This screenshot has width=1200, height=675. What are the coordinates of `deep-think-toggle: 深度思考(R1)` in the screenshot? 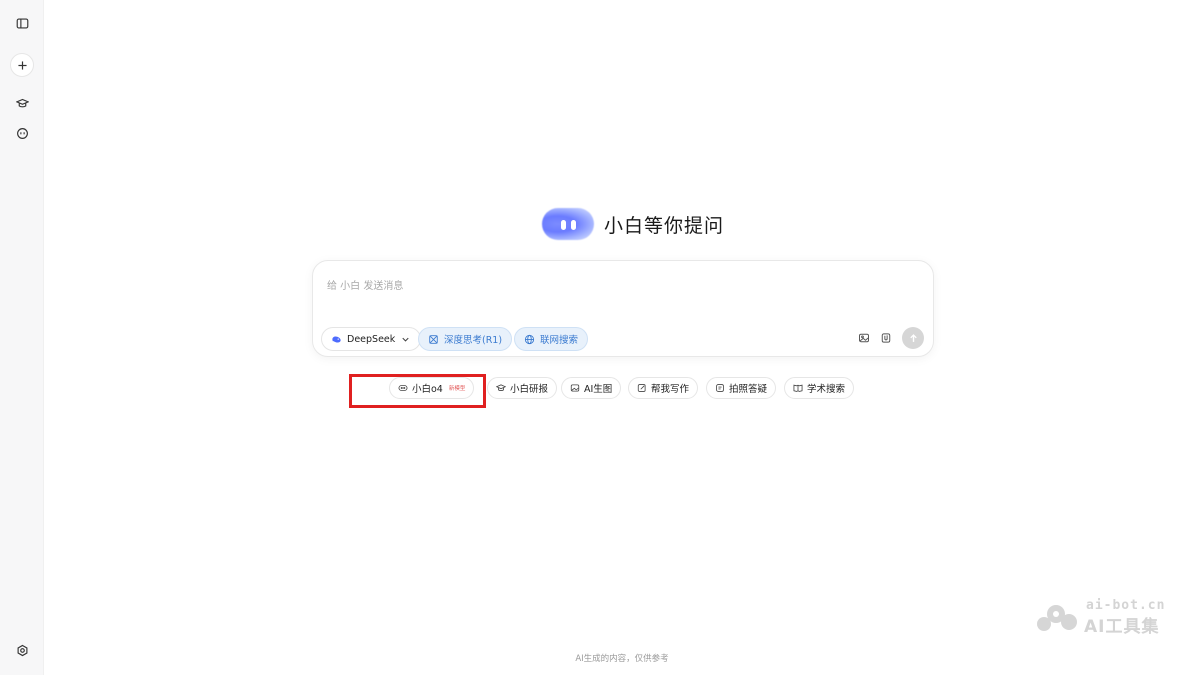 It's located at (465, 339).